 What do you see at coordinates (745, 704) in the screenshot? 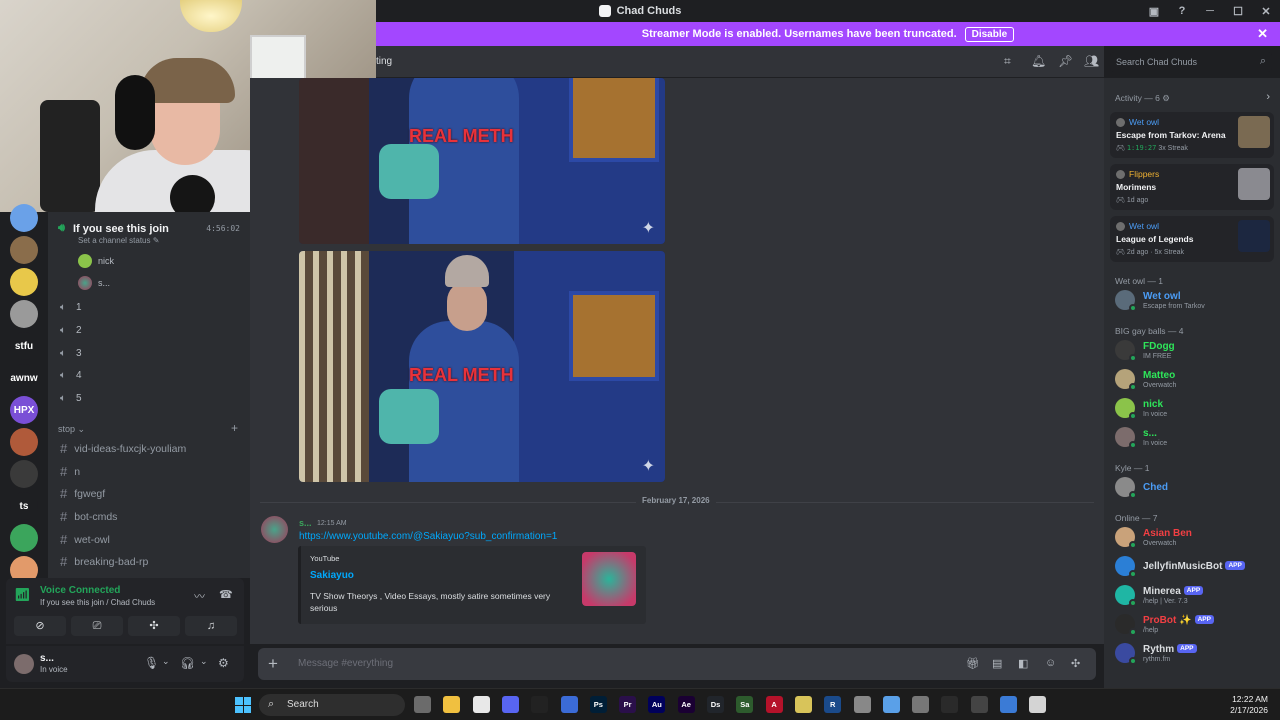
I see `substance-icon: Sa` at bounding box center [745, 704].